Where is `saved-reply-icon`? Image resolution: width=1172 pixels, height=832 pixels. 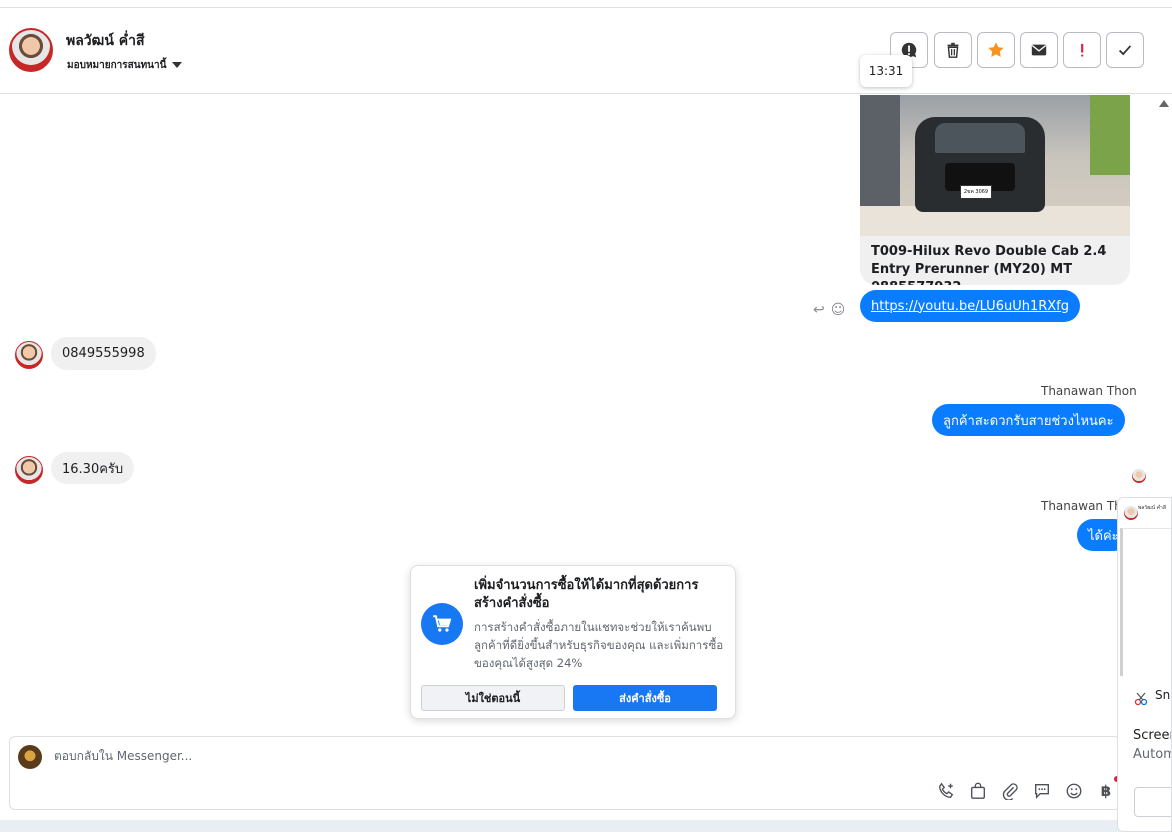 saved-reply-icon is located at coordinates (1042, 791).